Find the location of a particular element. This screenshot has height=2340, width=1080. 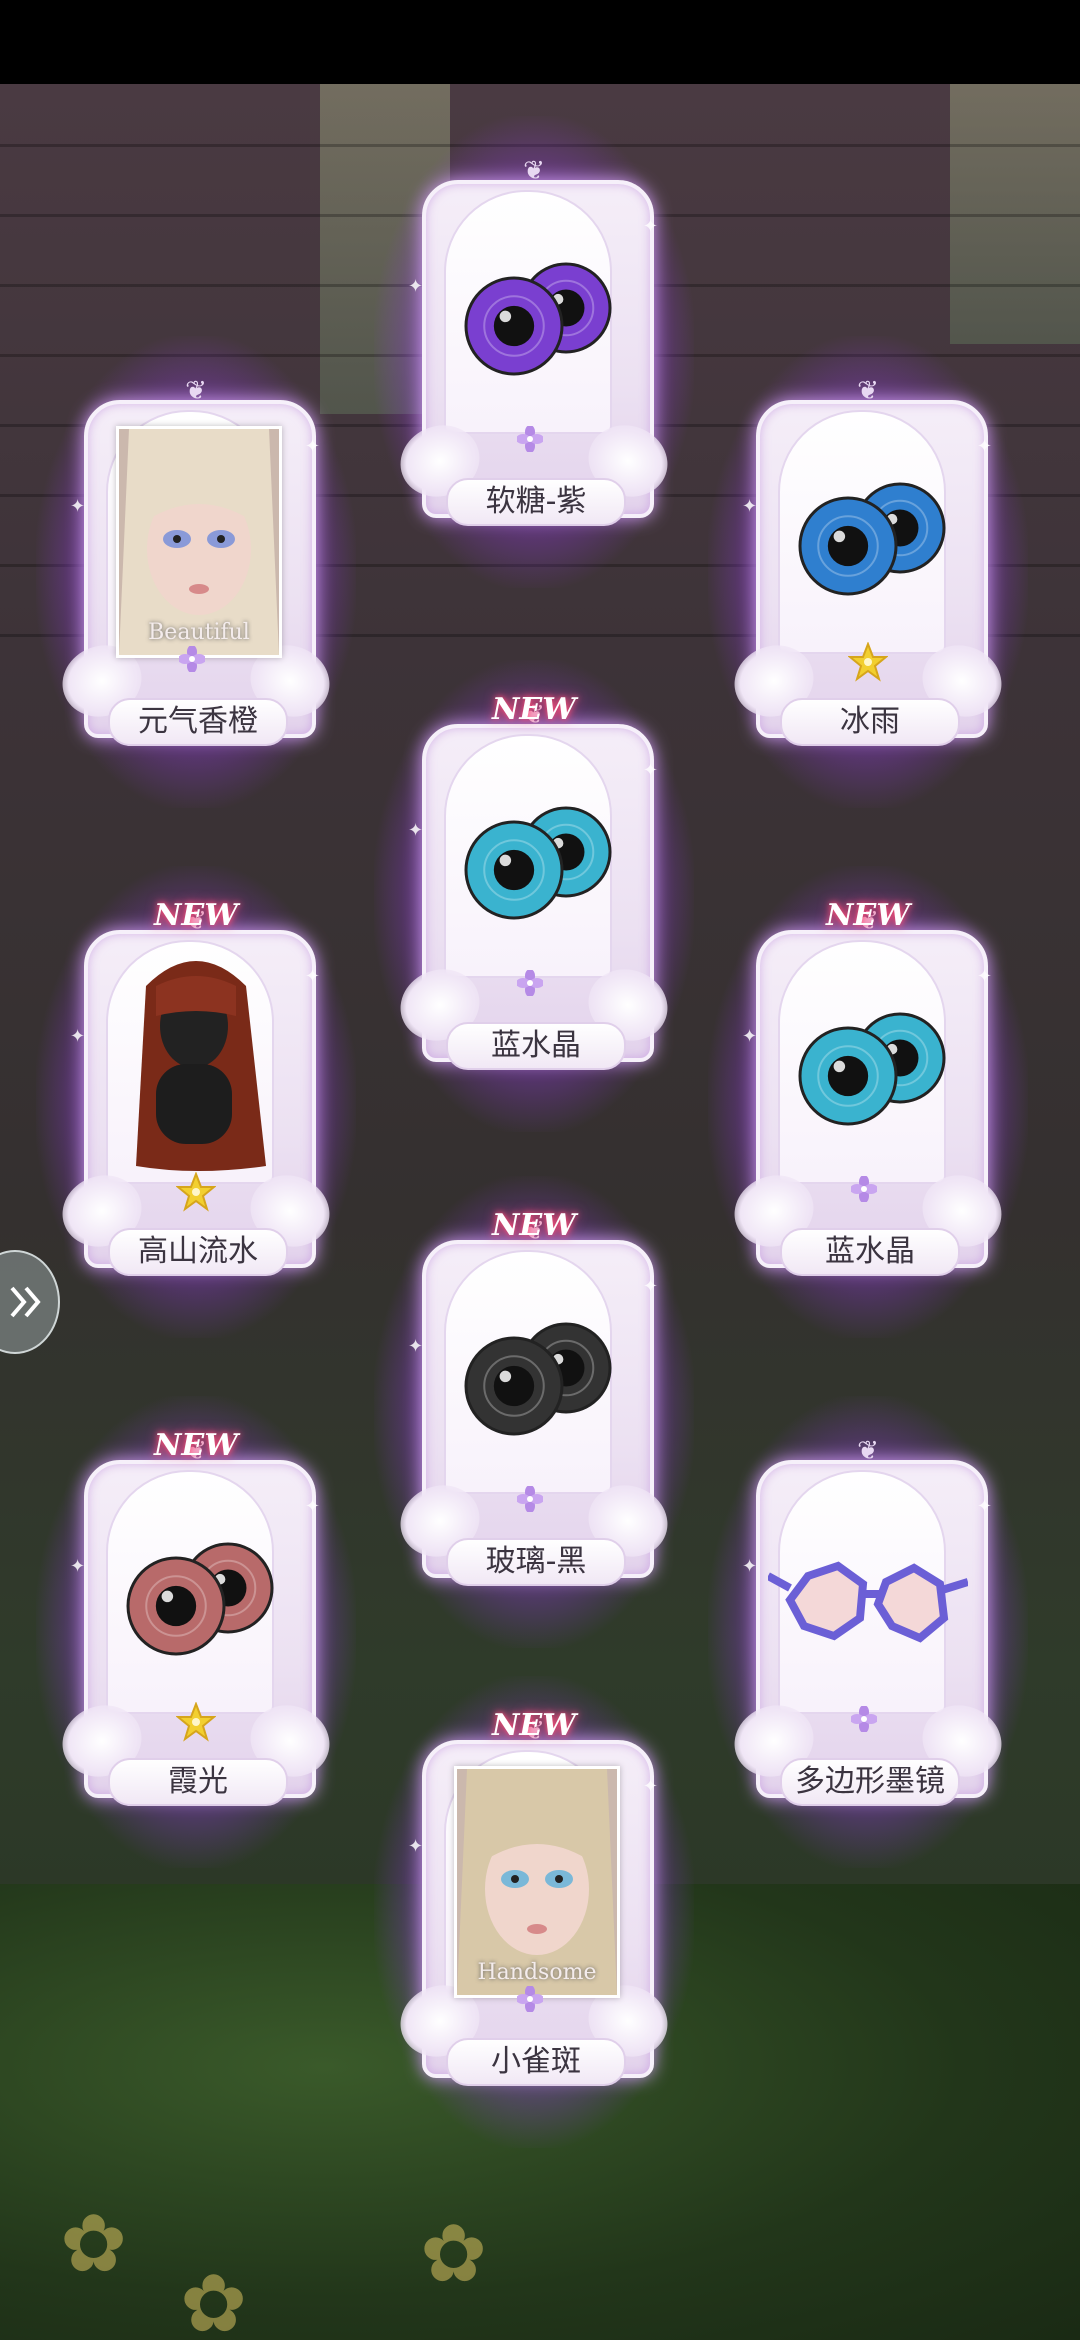

item-name: 元气香橙 is located at coordinates (198, 722).